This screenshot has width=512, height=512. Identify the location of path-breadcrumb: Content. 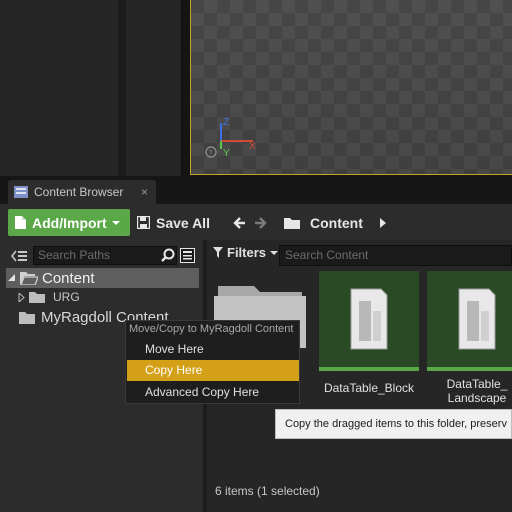
(335, 222).